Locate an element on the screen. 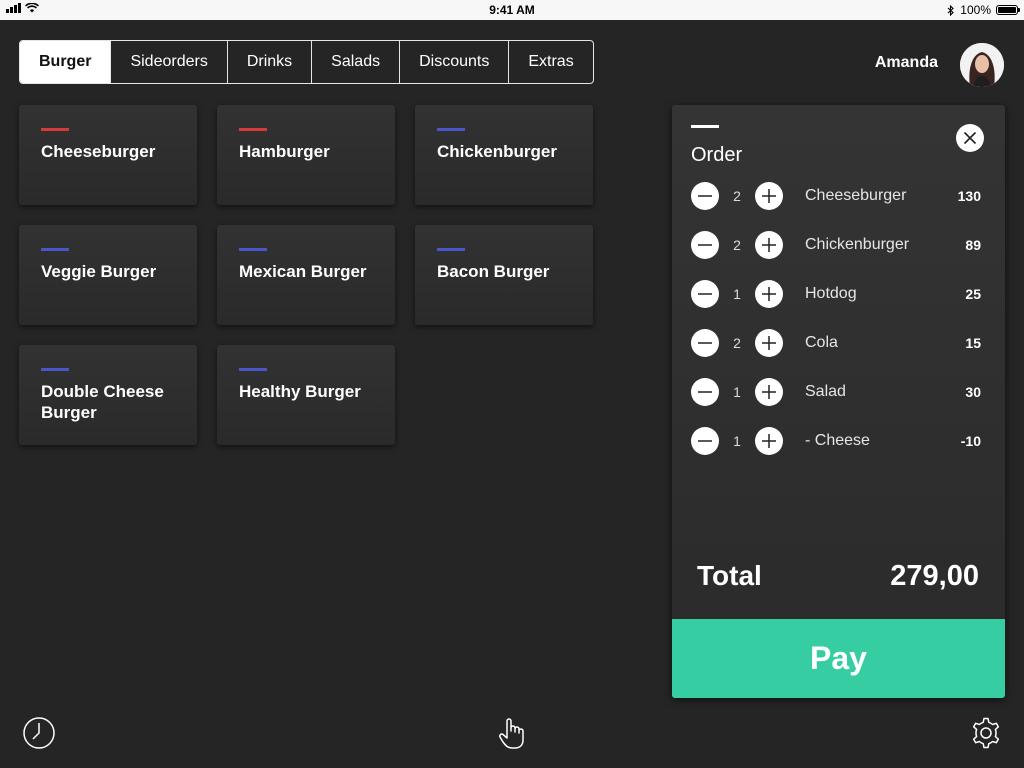 This screenshot has width=1024, height=768. status-bar: 9:41 AM 100% is located at coordinates (512, 10).